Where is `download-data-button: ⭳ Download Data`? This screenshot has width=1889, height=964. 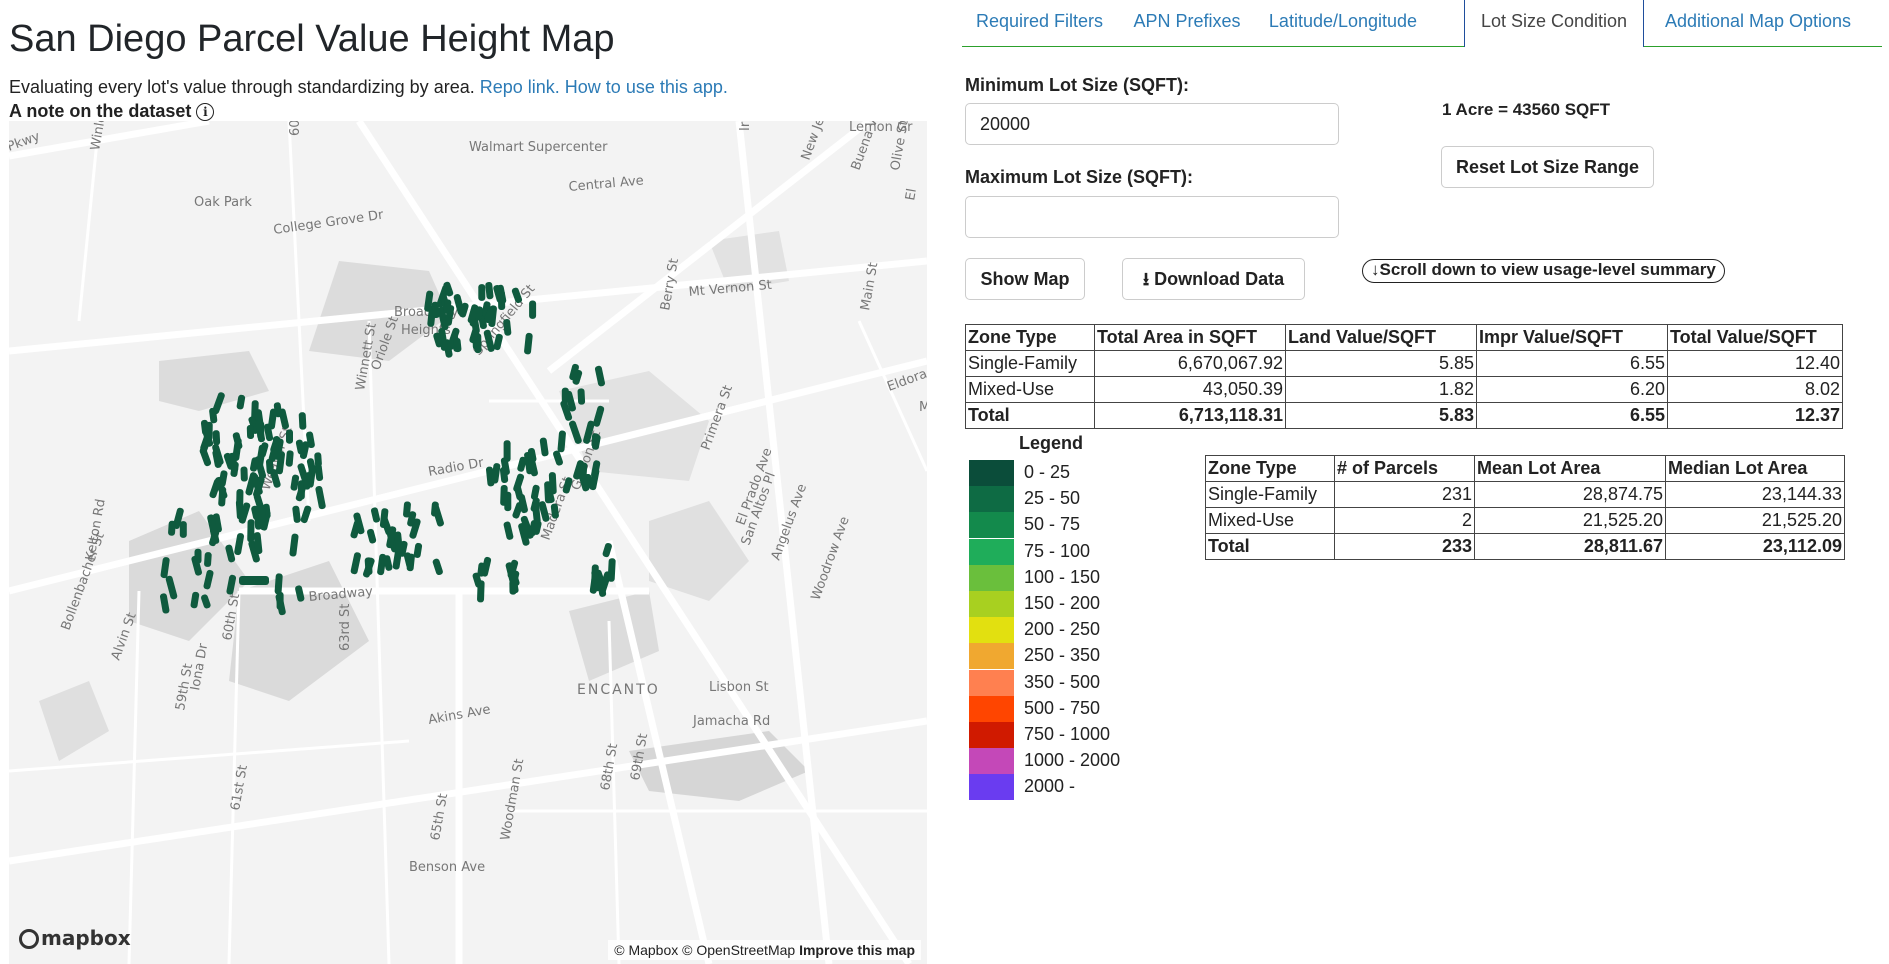
download-data-button: ⭳ Download Data is located at coordinates (1213, 279).